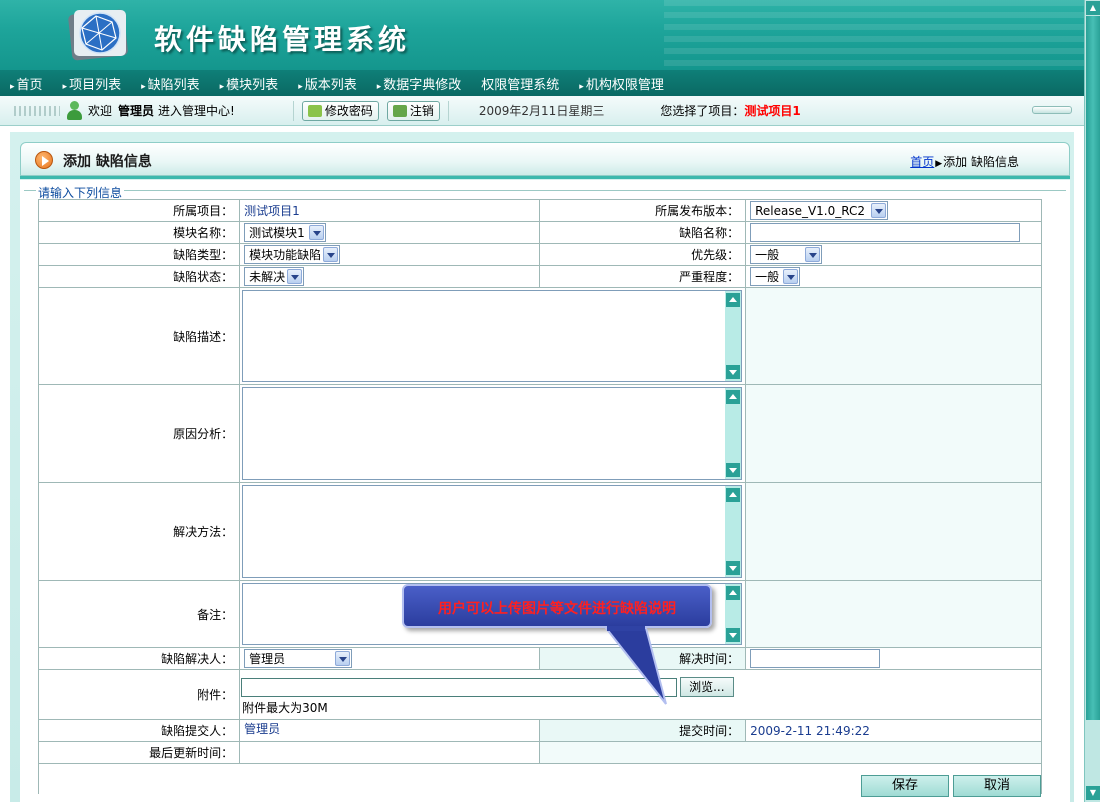 The width and height of the screenshot is (1102, 802). What do you see at coordinates (702, 111) in the screenshot?
I see `project-label: 您选择了项目：` at bounding box center [702, 111].